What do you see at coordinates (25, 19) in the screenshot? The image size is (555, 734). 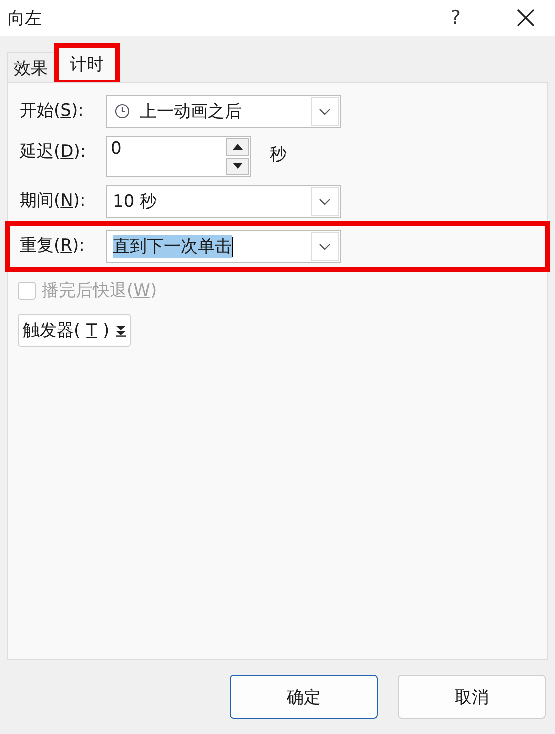 I see `window-title: 向左` at bounding box center [25, 19].